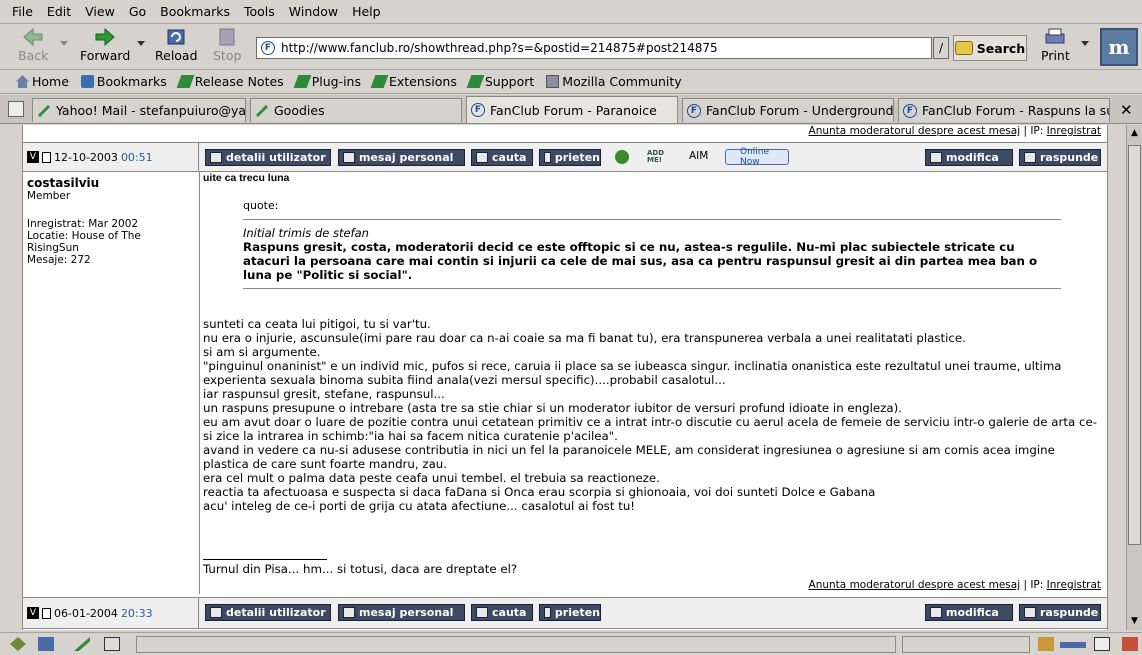 Image resolution: width=1142 pixels, height=655 pixels. What do you see at coordinates (1134, 621) in the screenshot?
I see `scroll-down-icon: ▼` at bounding box center [1134, 621].